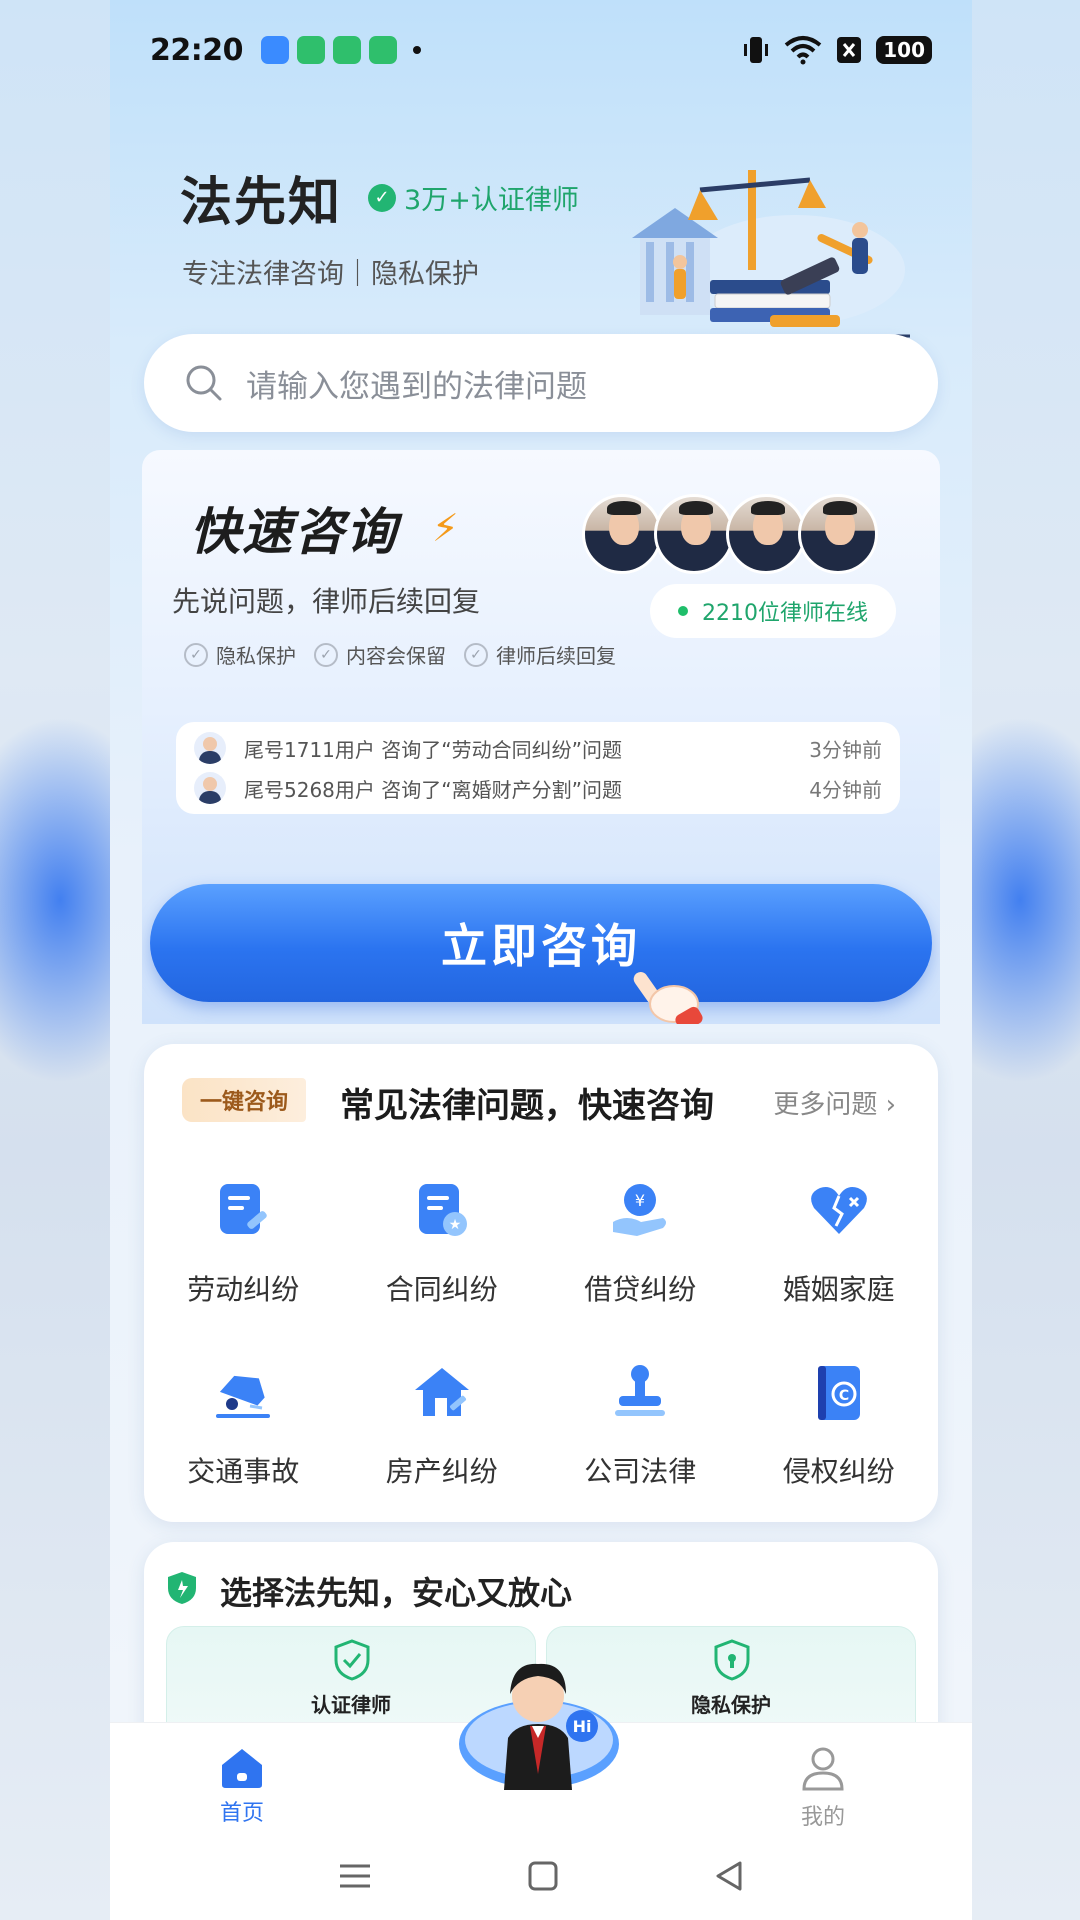 The width and height of the screenshot is (1080, 1920). Describe the element at coordinates (442, 1243) in the screenshot. I see `category-contract: ★ 合同纠纷` at that location.